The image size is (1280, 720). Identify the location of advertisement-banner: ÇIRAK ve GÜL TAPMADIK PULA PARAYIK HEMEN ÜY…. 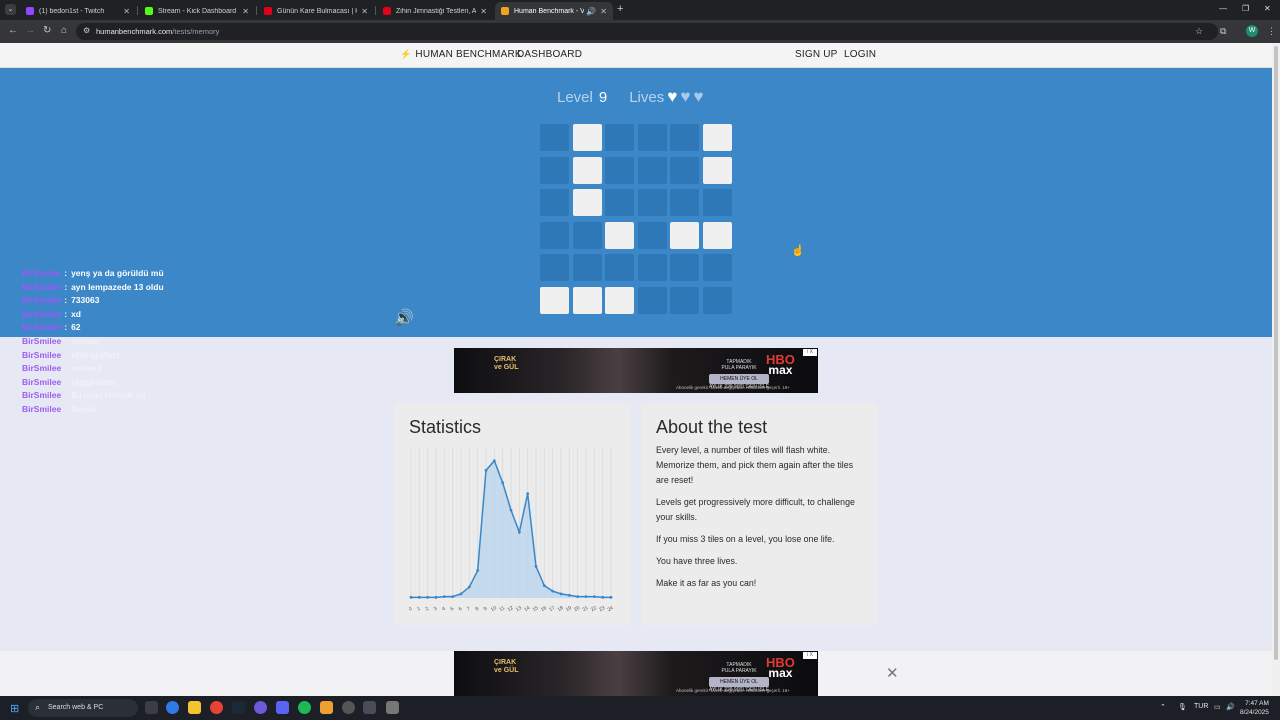
(636, 370).